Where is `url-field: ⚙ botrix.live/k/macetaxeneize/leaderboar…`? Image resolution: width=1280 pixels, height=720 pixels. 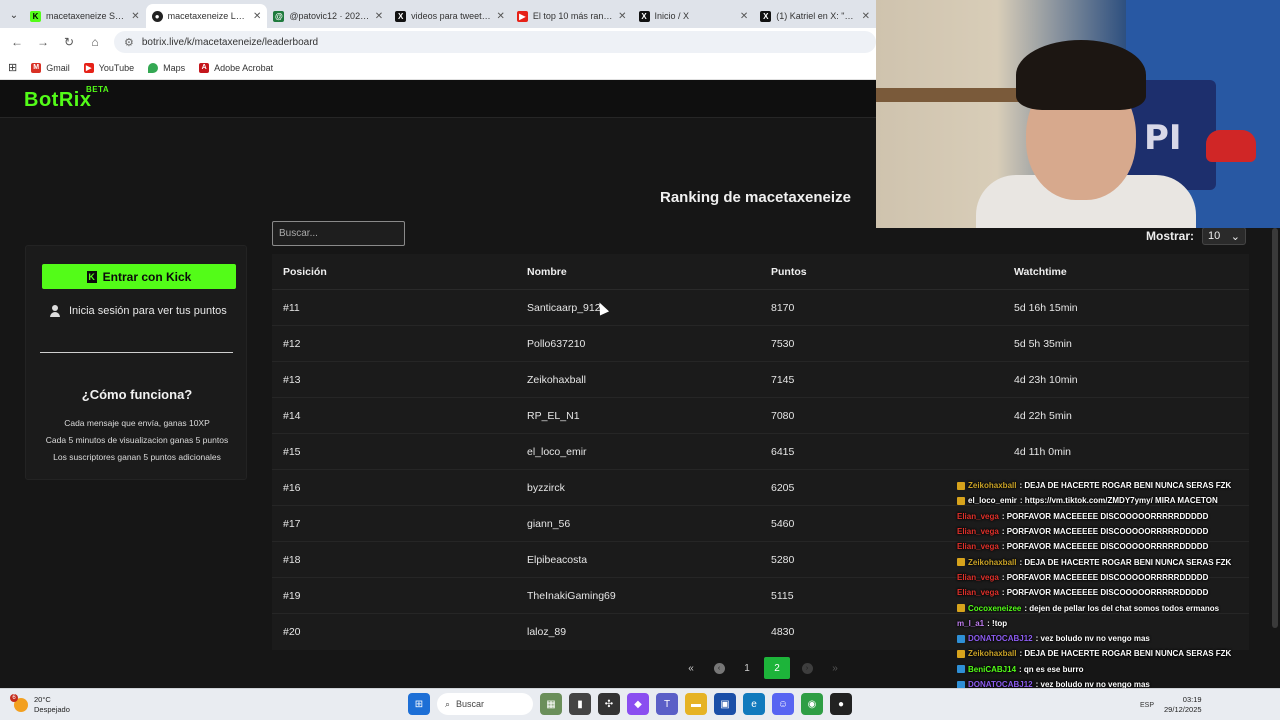
url-field: ⚙ botrix.live/k/macetaxeneize/leaderboar… is located at coordinates (495, 42).